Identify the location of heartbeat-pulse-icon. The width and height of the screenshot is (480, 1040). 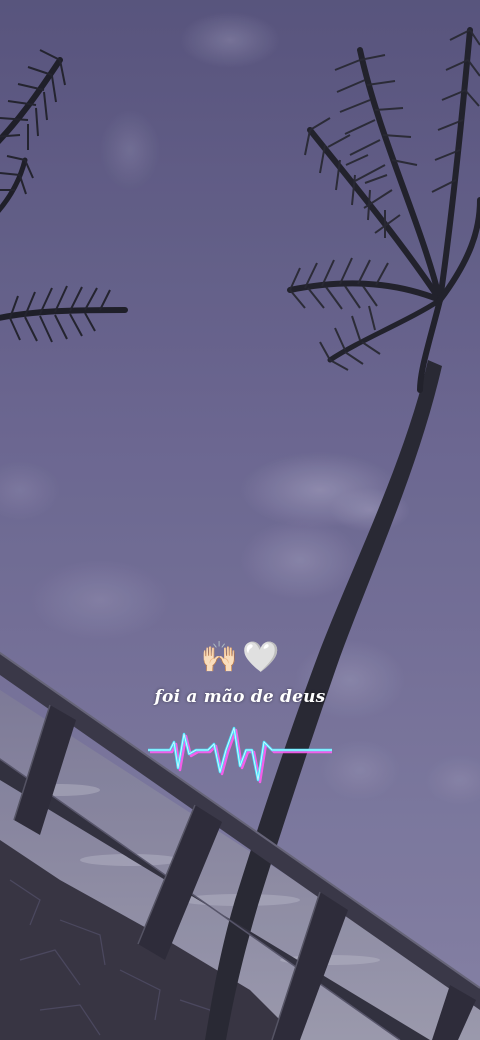
(240, 755).